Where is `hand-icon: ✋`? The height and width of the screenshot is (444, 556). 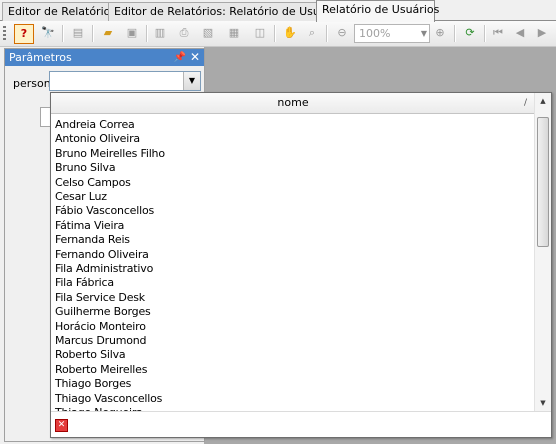
hand-icon: ✋ is located at coordinates (290, 33).